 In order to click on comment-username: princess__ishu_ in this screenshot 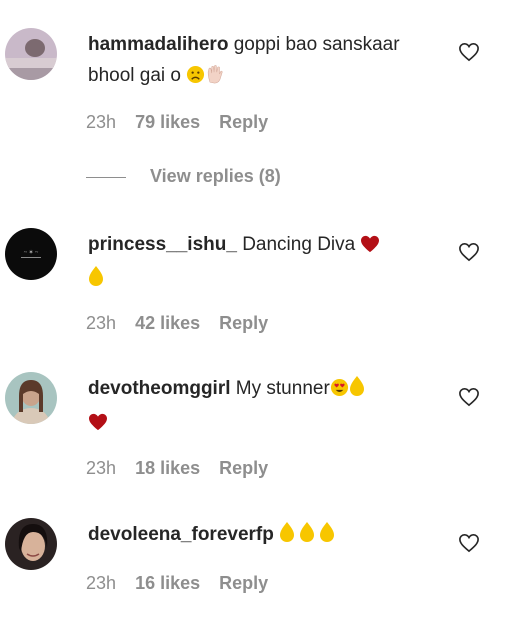, I will do `click(162, 244)`.